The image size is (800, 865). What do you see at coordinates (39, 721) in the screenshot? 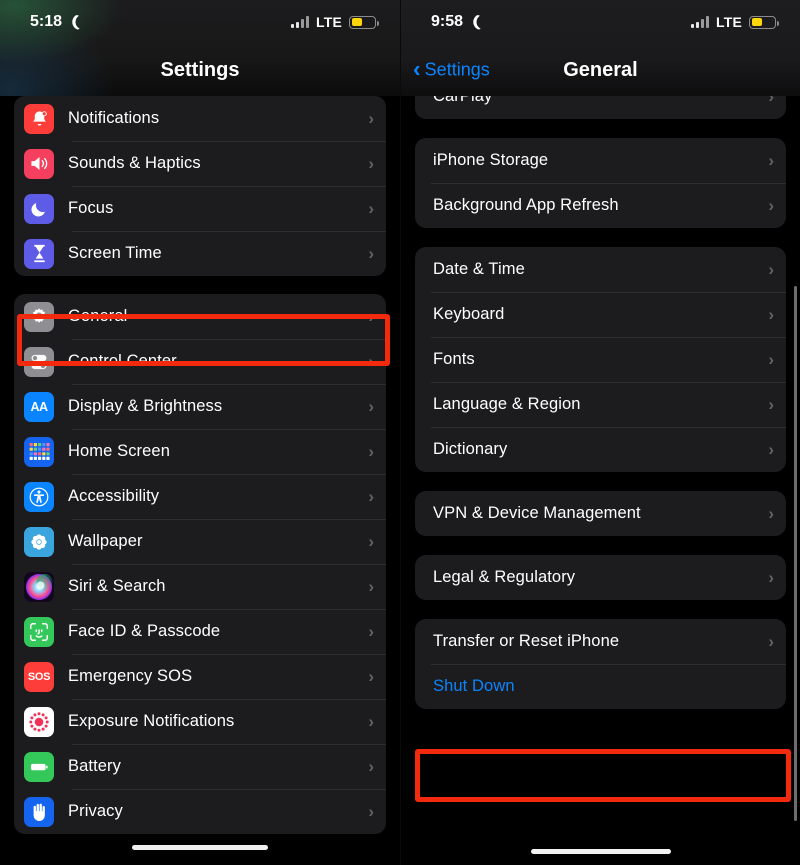
I see `exposure-icon` at bounding box center [39, 721].